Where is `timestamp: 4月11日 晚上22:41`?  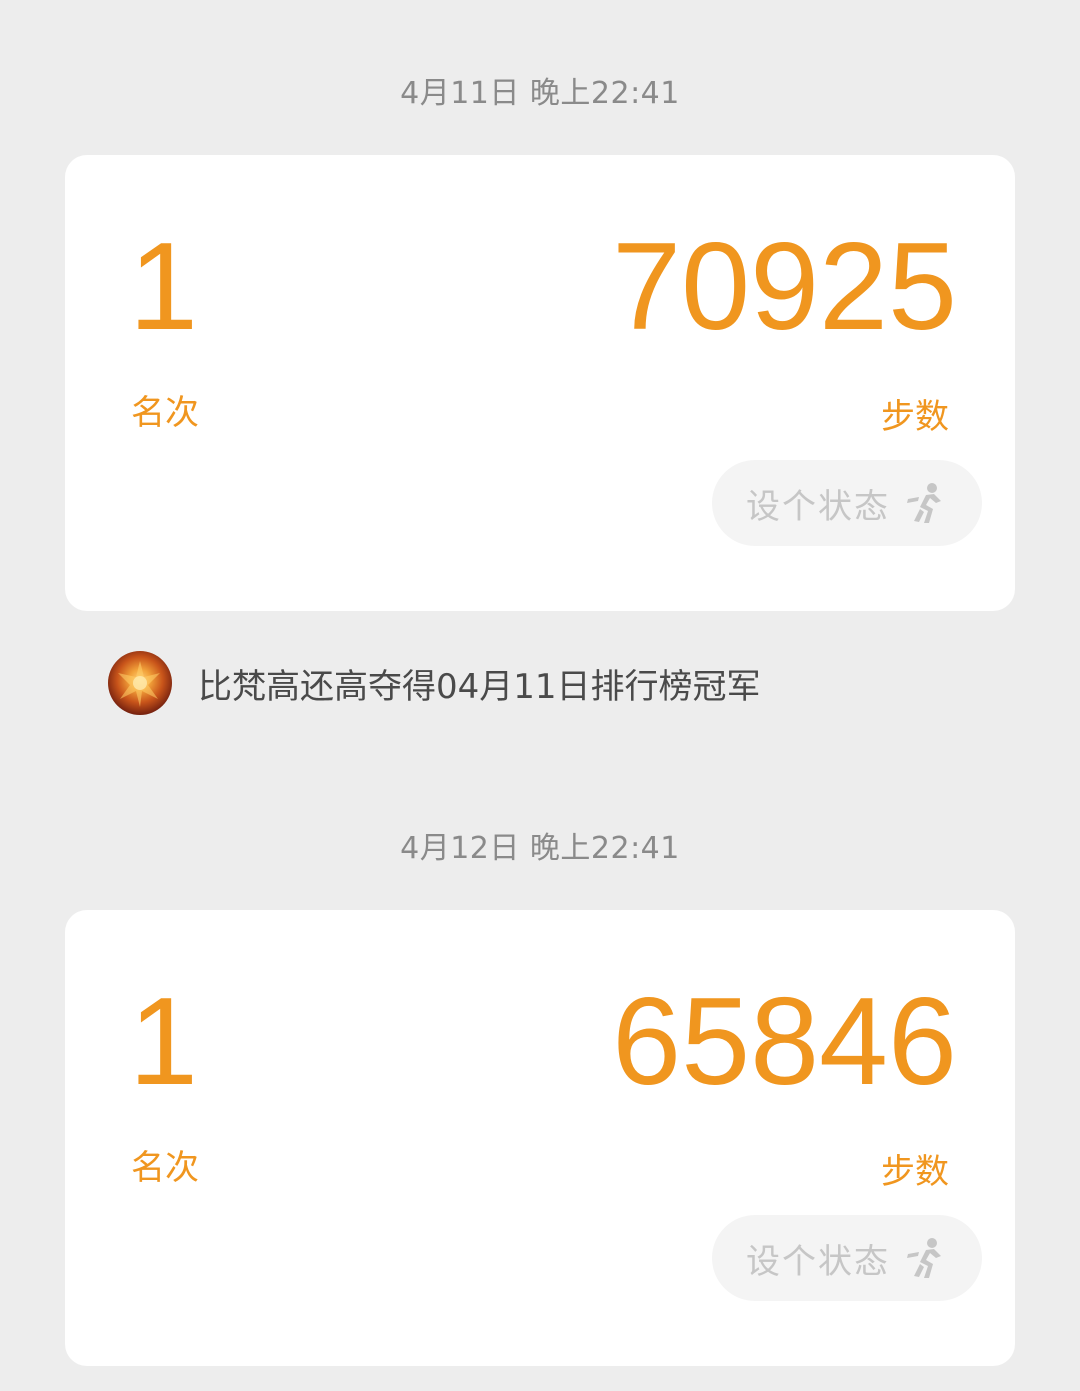 timestamp: 4月11日 晚上22:41 is located at coordinates (540, 93).